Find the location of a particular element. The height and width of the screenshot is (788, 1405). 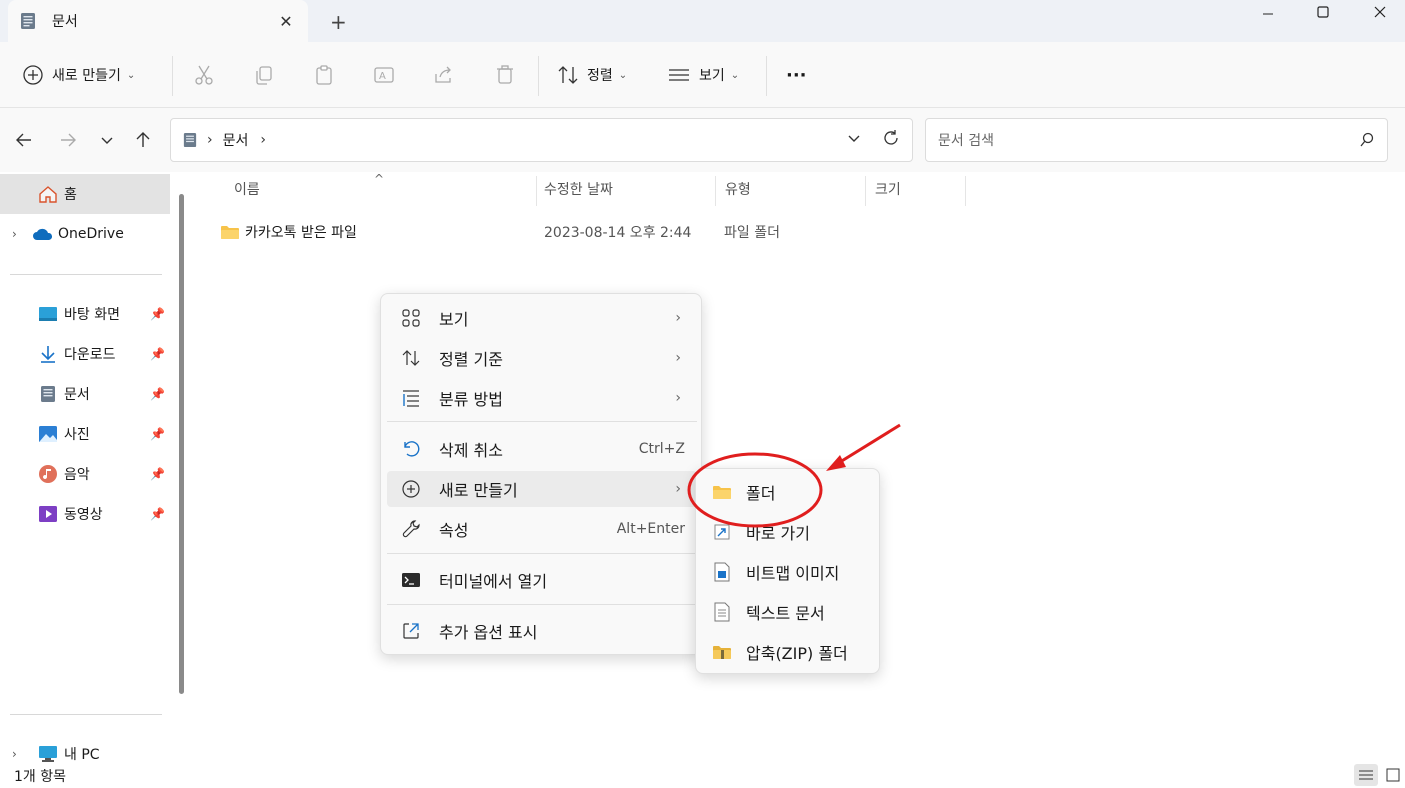

more-options-button: ··· is located at coordinates (796, 75).